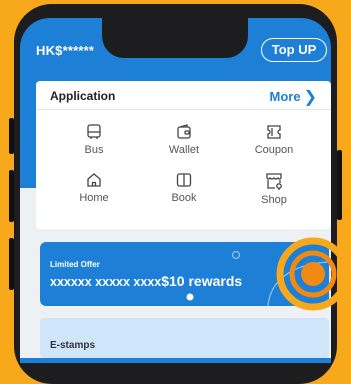 Image resolution: width=351 pixels, height=384 pixels. Describe the element at coordinates (202, 281) in the screenshot. I see `offer-text-amount: $10 rewards` at that location.